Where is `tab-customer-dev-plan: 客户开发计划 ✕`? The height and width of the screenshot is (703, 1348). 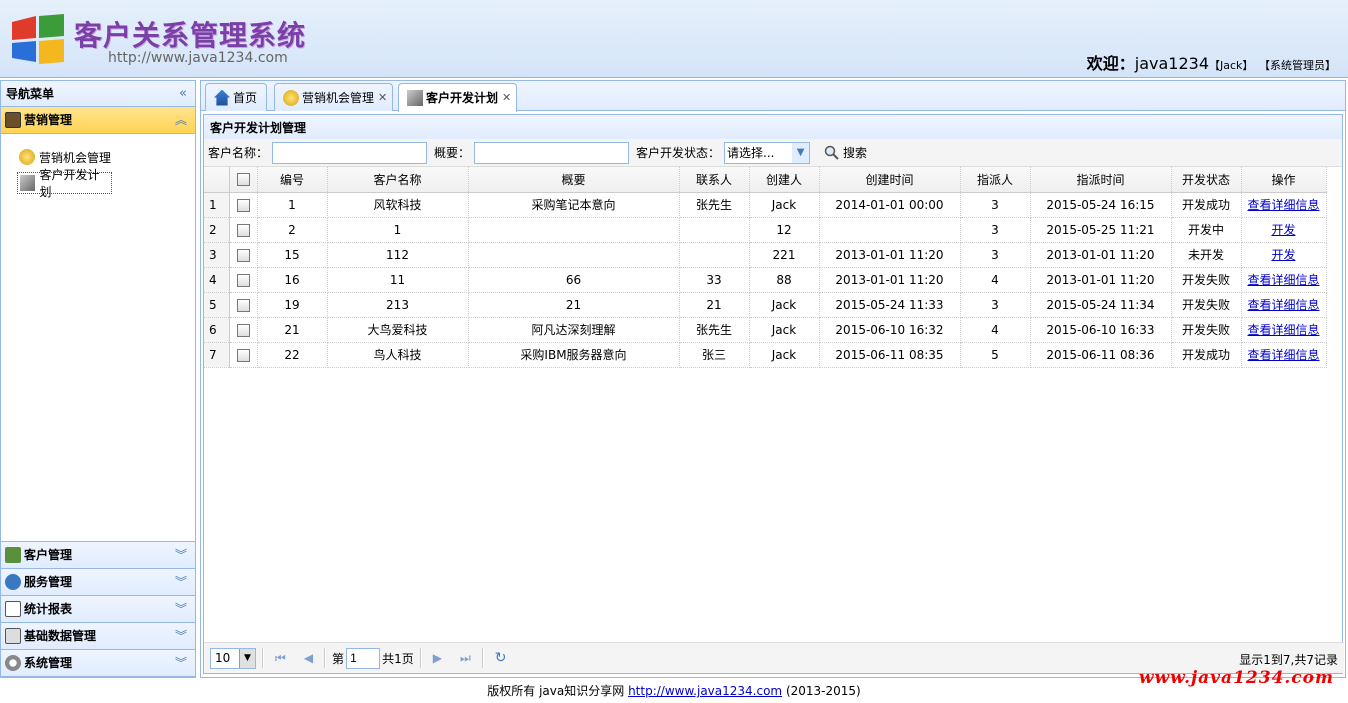
tab-customer-dev-plan: 客户开发计划 ✕ is located at coordinates (457, 97).